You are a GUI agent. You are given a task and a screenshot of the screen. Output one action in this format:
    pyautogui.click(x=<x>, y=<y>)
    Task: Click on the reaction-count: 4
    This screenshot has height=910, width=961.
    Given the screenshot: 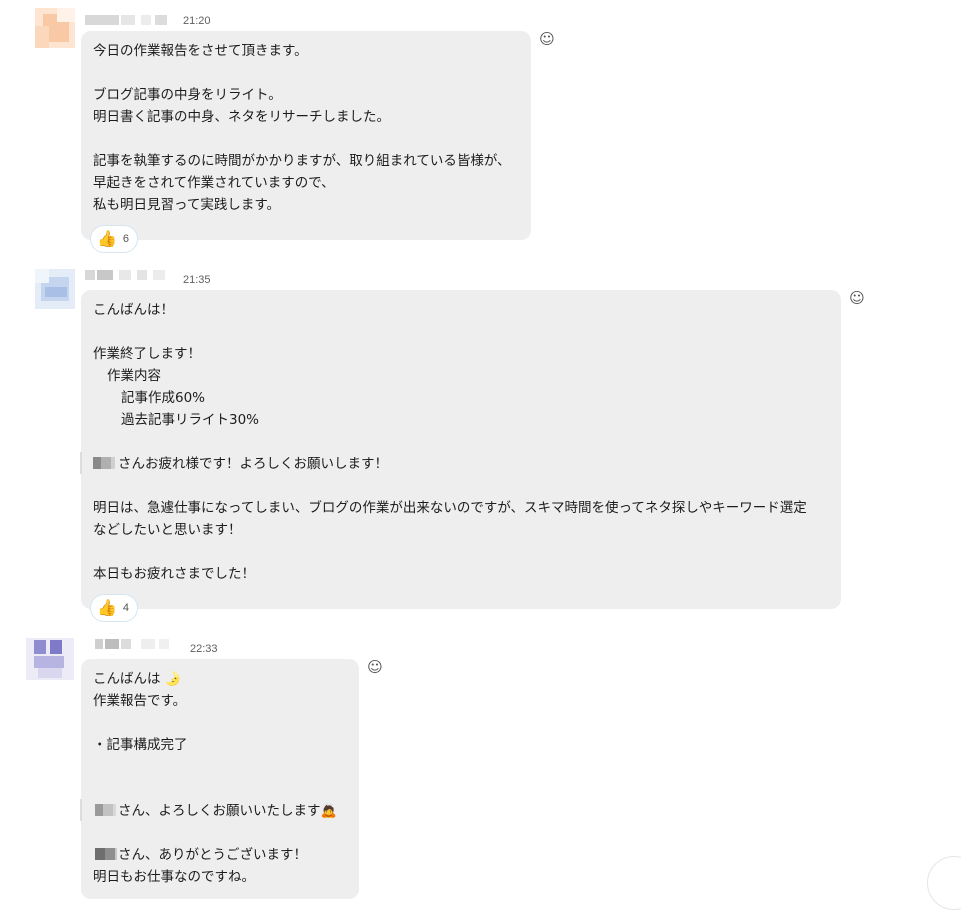 What is the action you would take?
    pyautogui.click(x=126, y=608)
    